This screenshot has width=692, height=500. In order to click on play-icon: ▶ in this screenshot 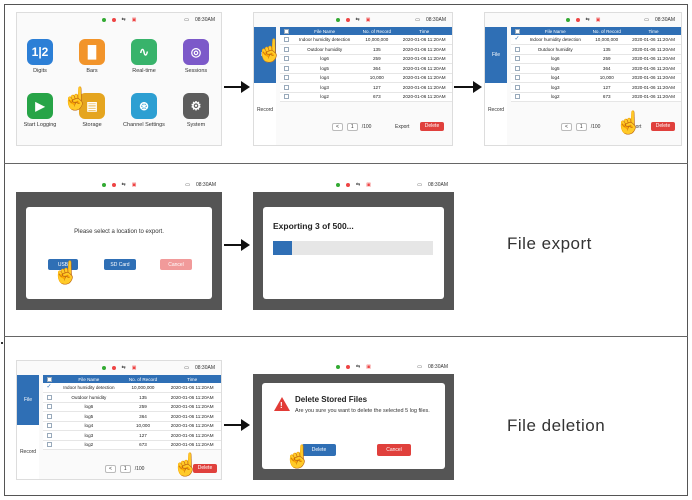, I will do `click(40, 106)`.